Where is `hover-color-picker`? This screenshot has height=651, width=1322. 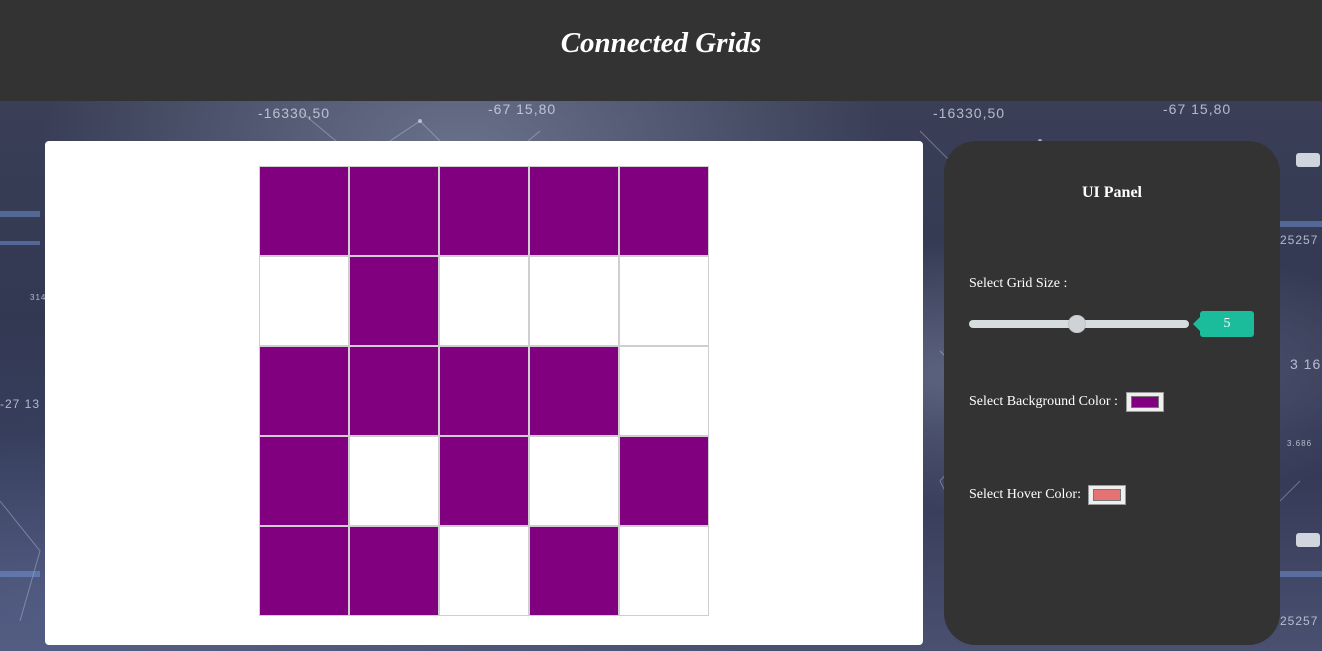 hover-color-picker is located at coordinates (1107, 495).